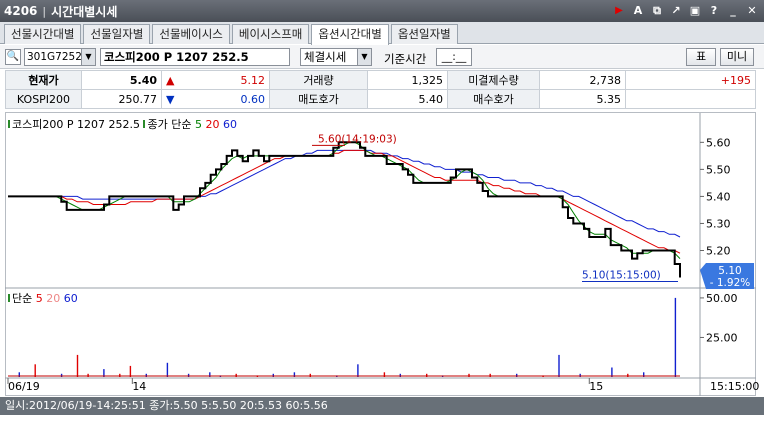 The height and width of the screenshot is (422, 764). Describe the element at coordinates (24, 386) in the screenshot. I see `x-tick-label: 06/19` at that location.